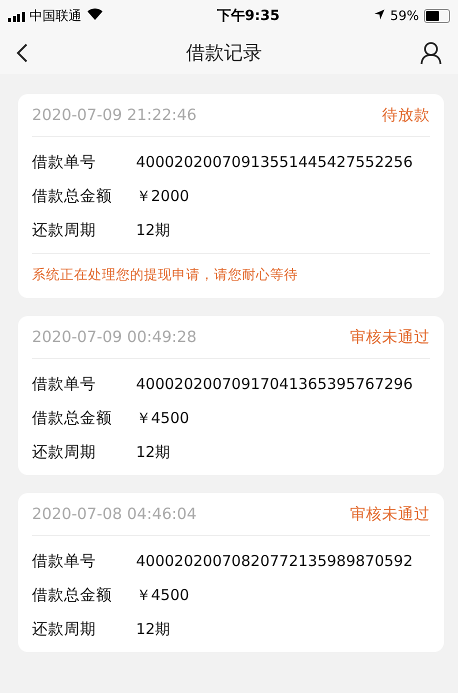 This screenshot has height=693, width=458. What do you see at coordinates (56, 16) in the screenshot?
I see `carrier-name: 中国联通` at bounding box center [56, 16].